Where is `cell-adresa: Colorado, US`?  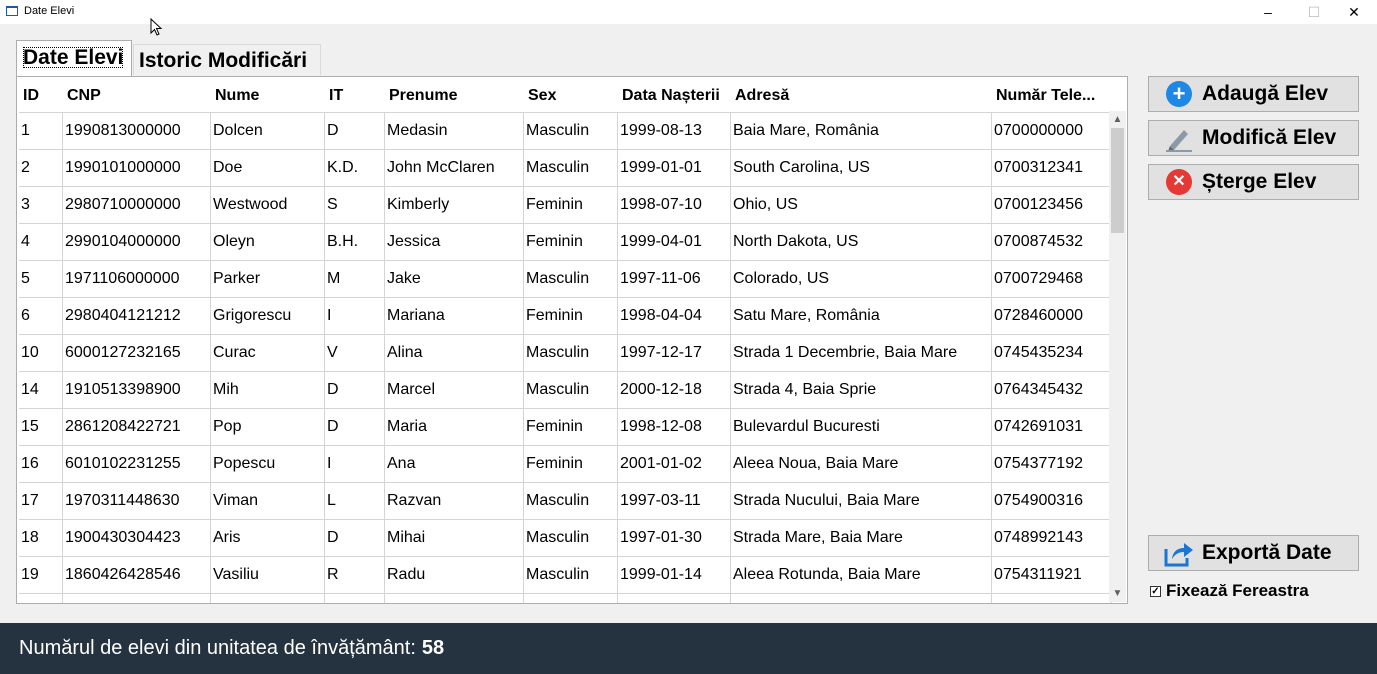 cell-adresa: Colorado, US is located at coordinates (861, 279).